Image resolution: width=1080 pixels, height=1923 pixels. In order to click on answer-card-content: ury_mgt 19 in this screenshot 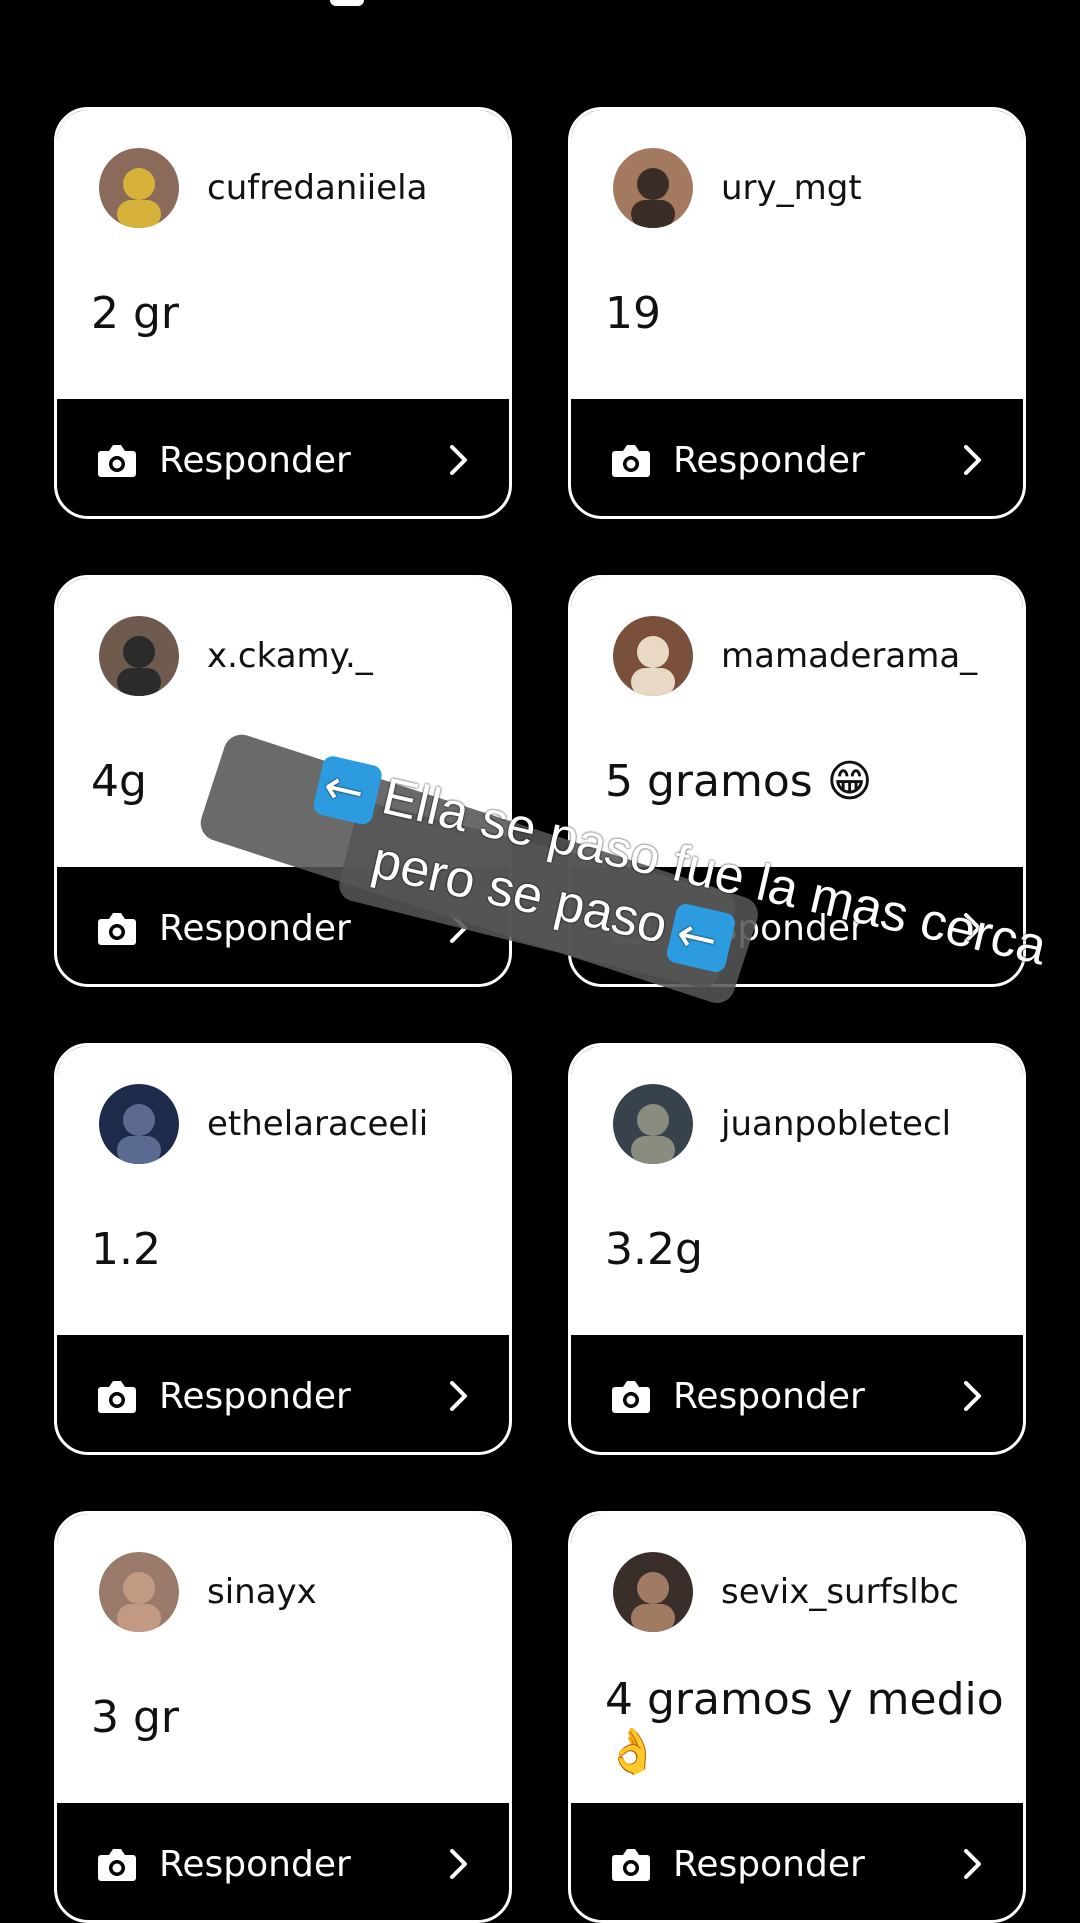, I will do `click(797, 254)`.